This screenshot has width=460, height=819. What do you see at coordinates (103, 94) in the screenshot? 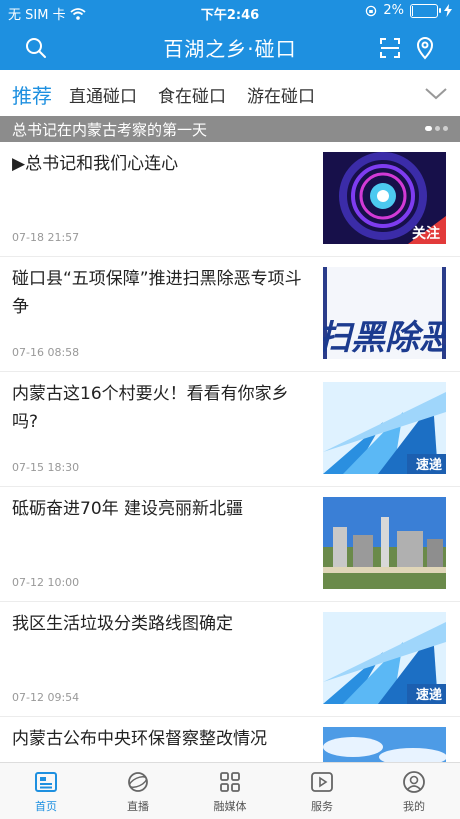
I see `tab-direct: 直通碰口` at bounding box center [103, 94].